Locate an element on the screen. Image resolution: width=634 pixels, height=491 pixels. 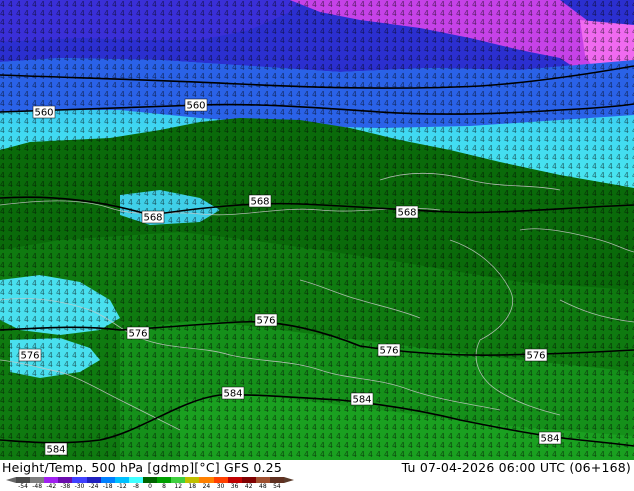
scale-tick-label: 42 is located at coordinates (248, 486).